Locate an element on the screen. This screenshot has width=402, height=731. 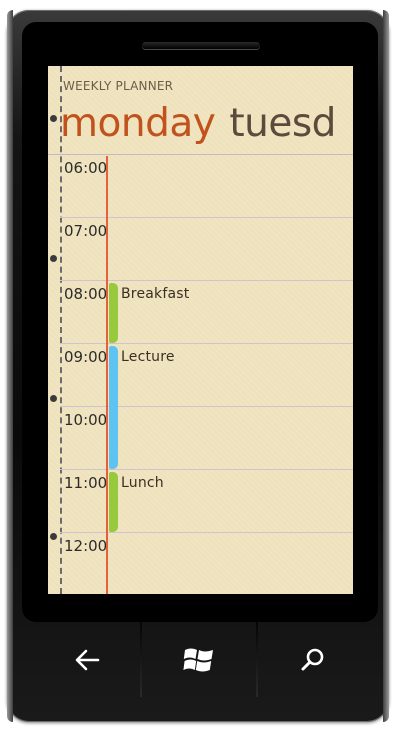
hour-label: 11:00 is located at coordinates (86, 483).